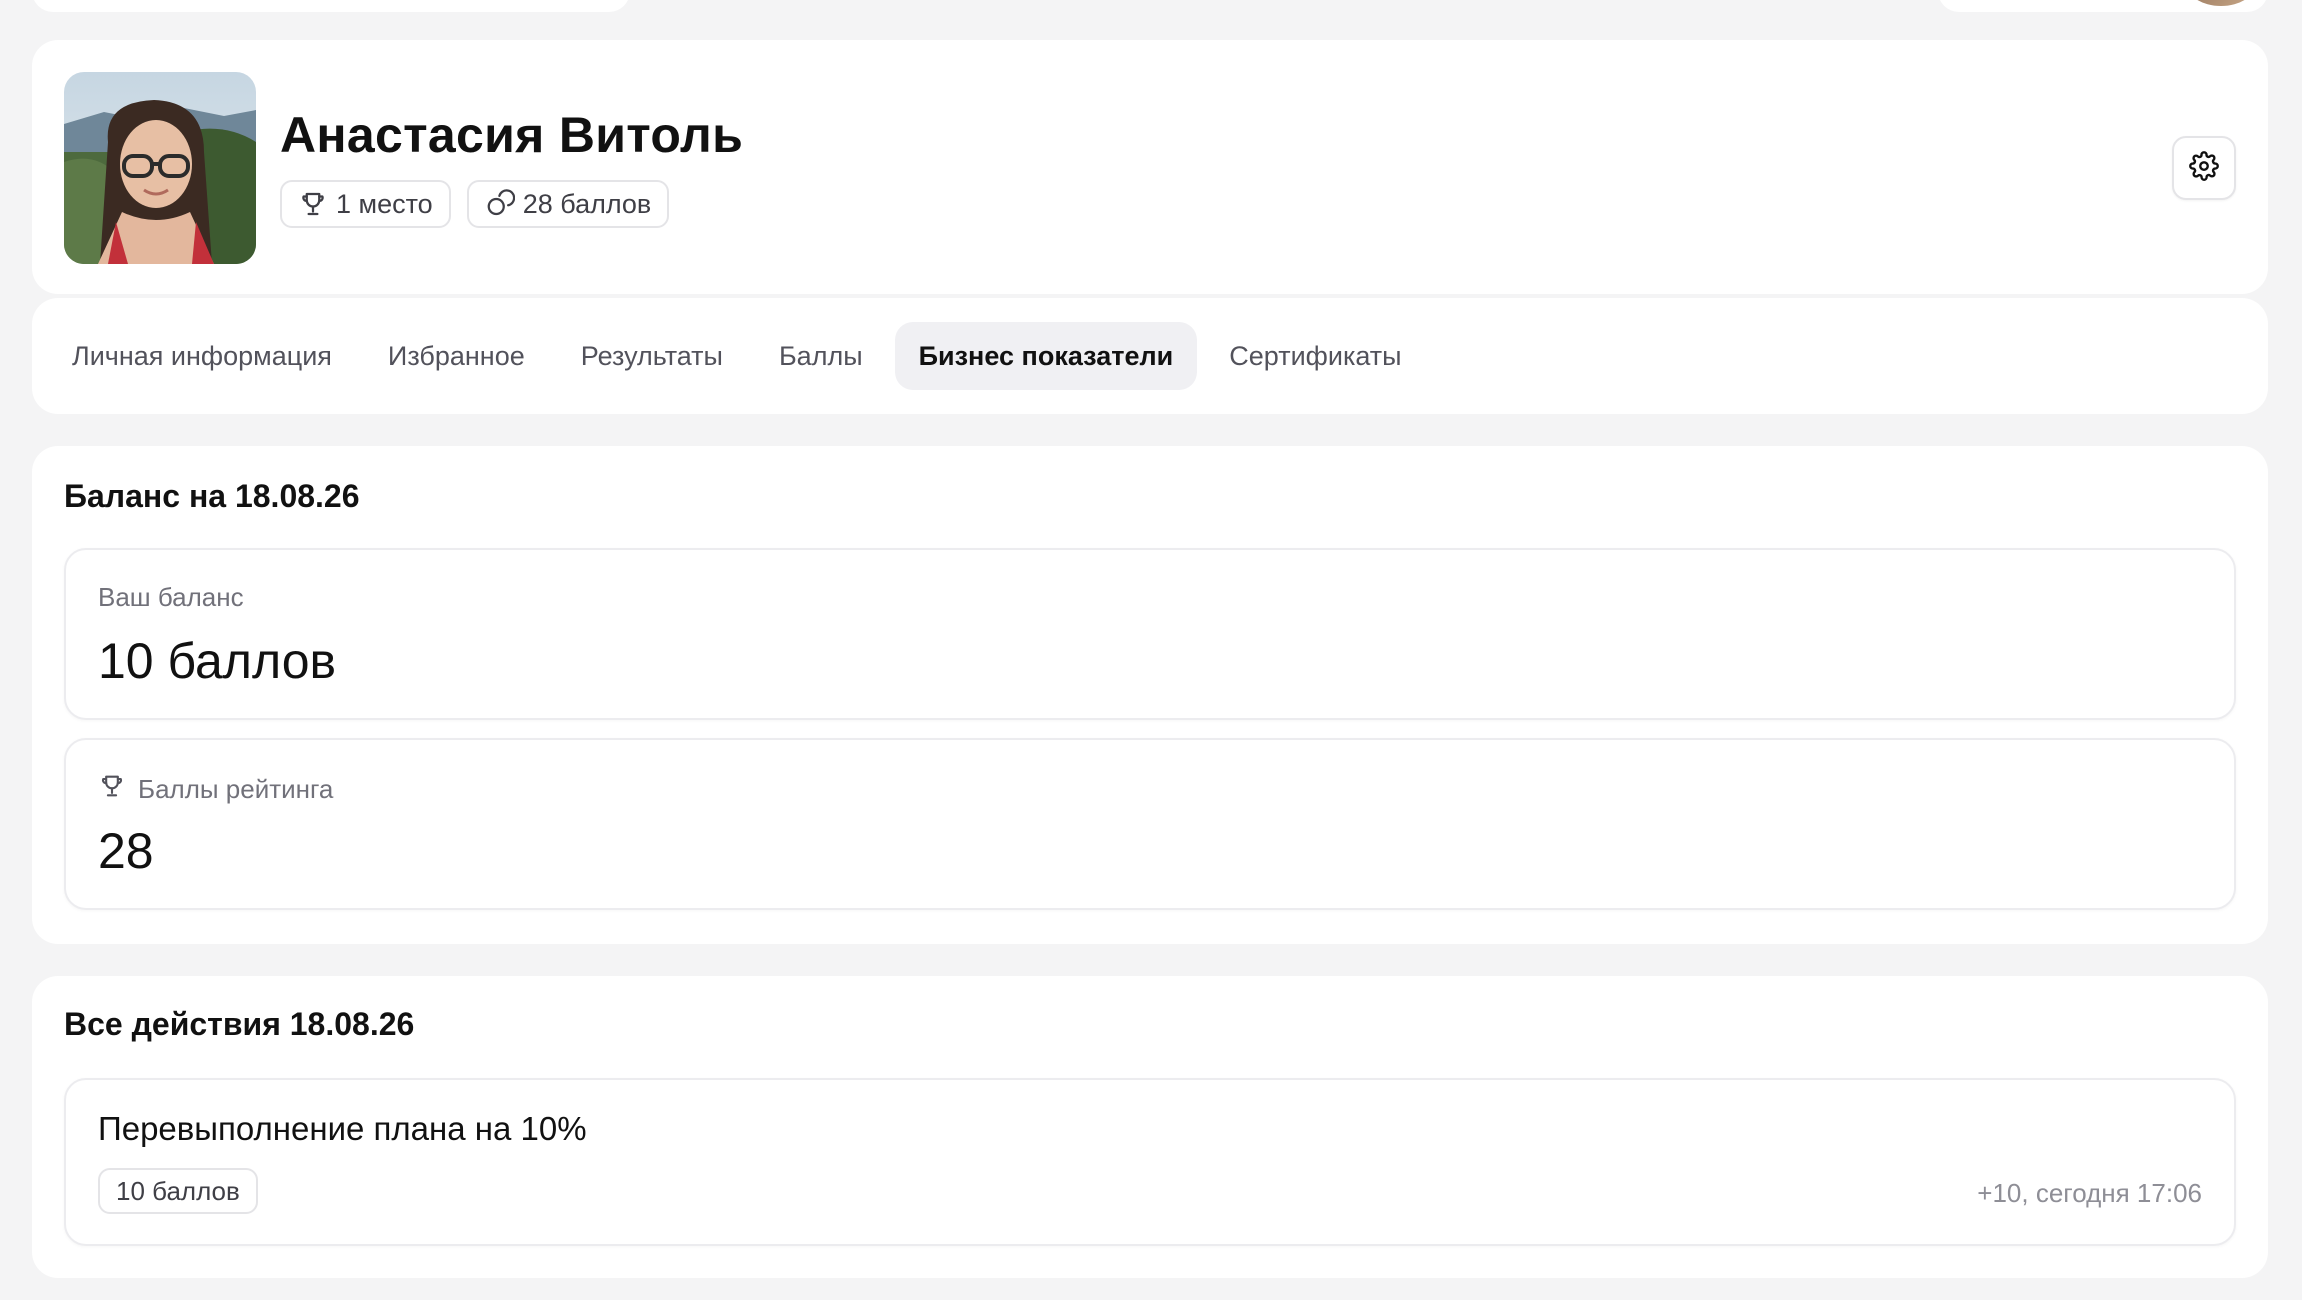  Describe the element at coordinates (384, 203) in the screenshot. I see `place-label: 1 место` at that location.